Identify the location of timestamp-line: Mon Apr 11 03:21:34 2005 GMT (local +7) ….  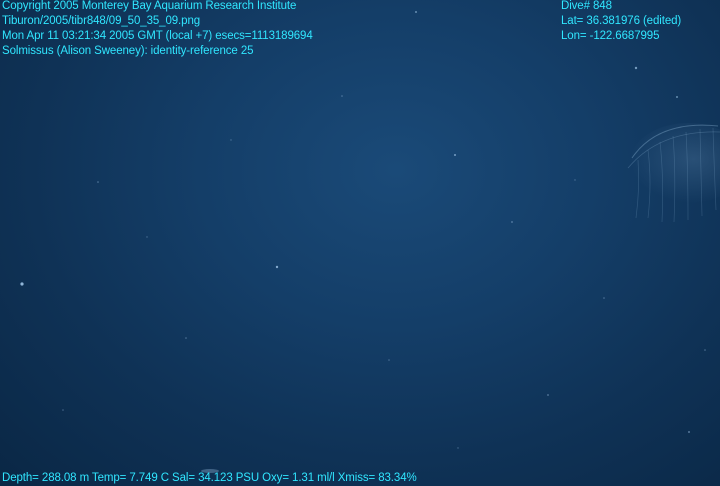
(157, 36).